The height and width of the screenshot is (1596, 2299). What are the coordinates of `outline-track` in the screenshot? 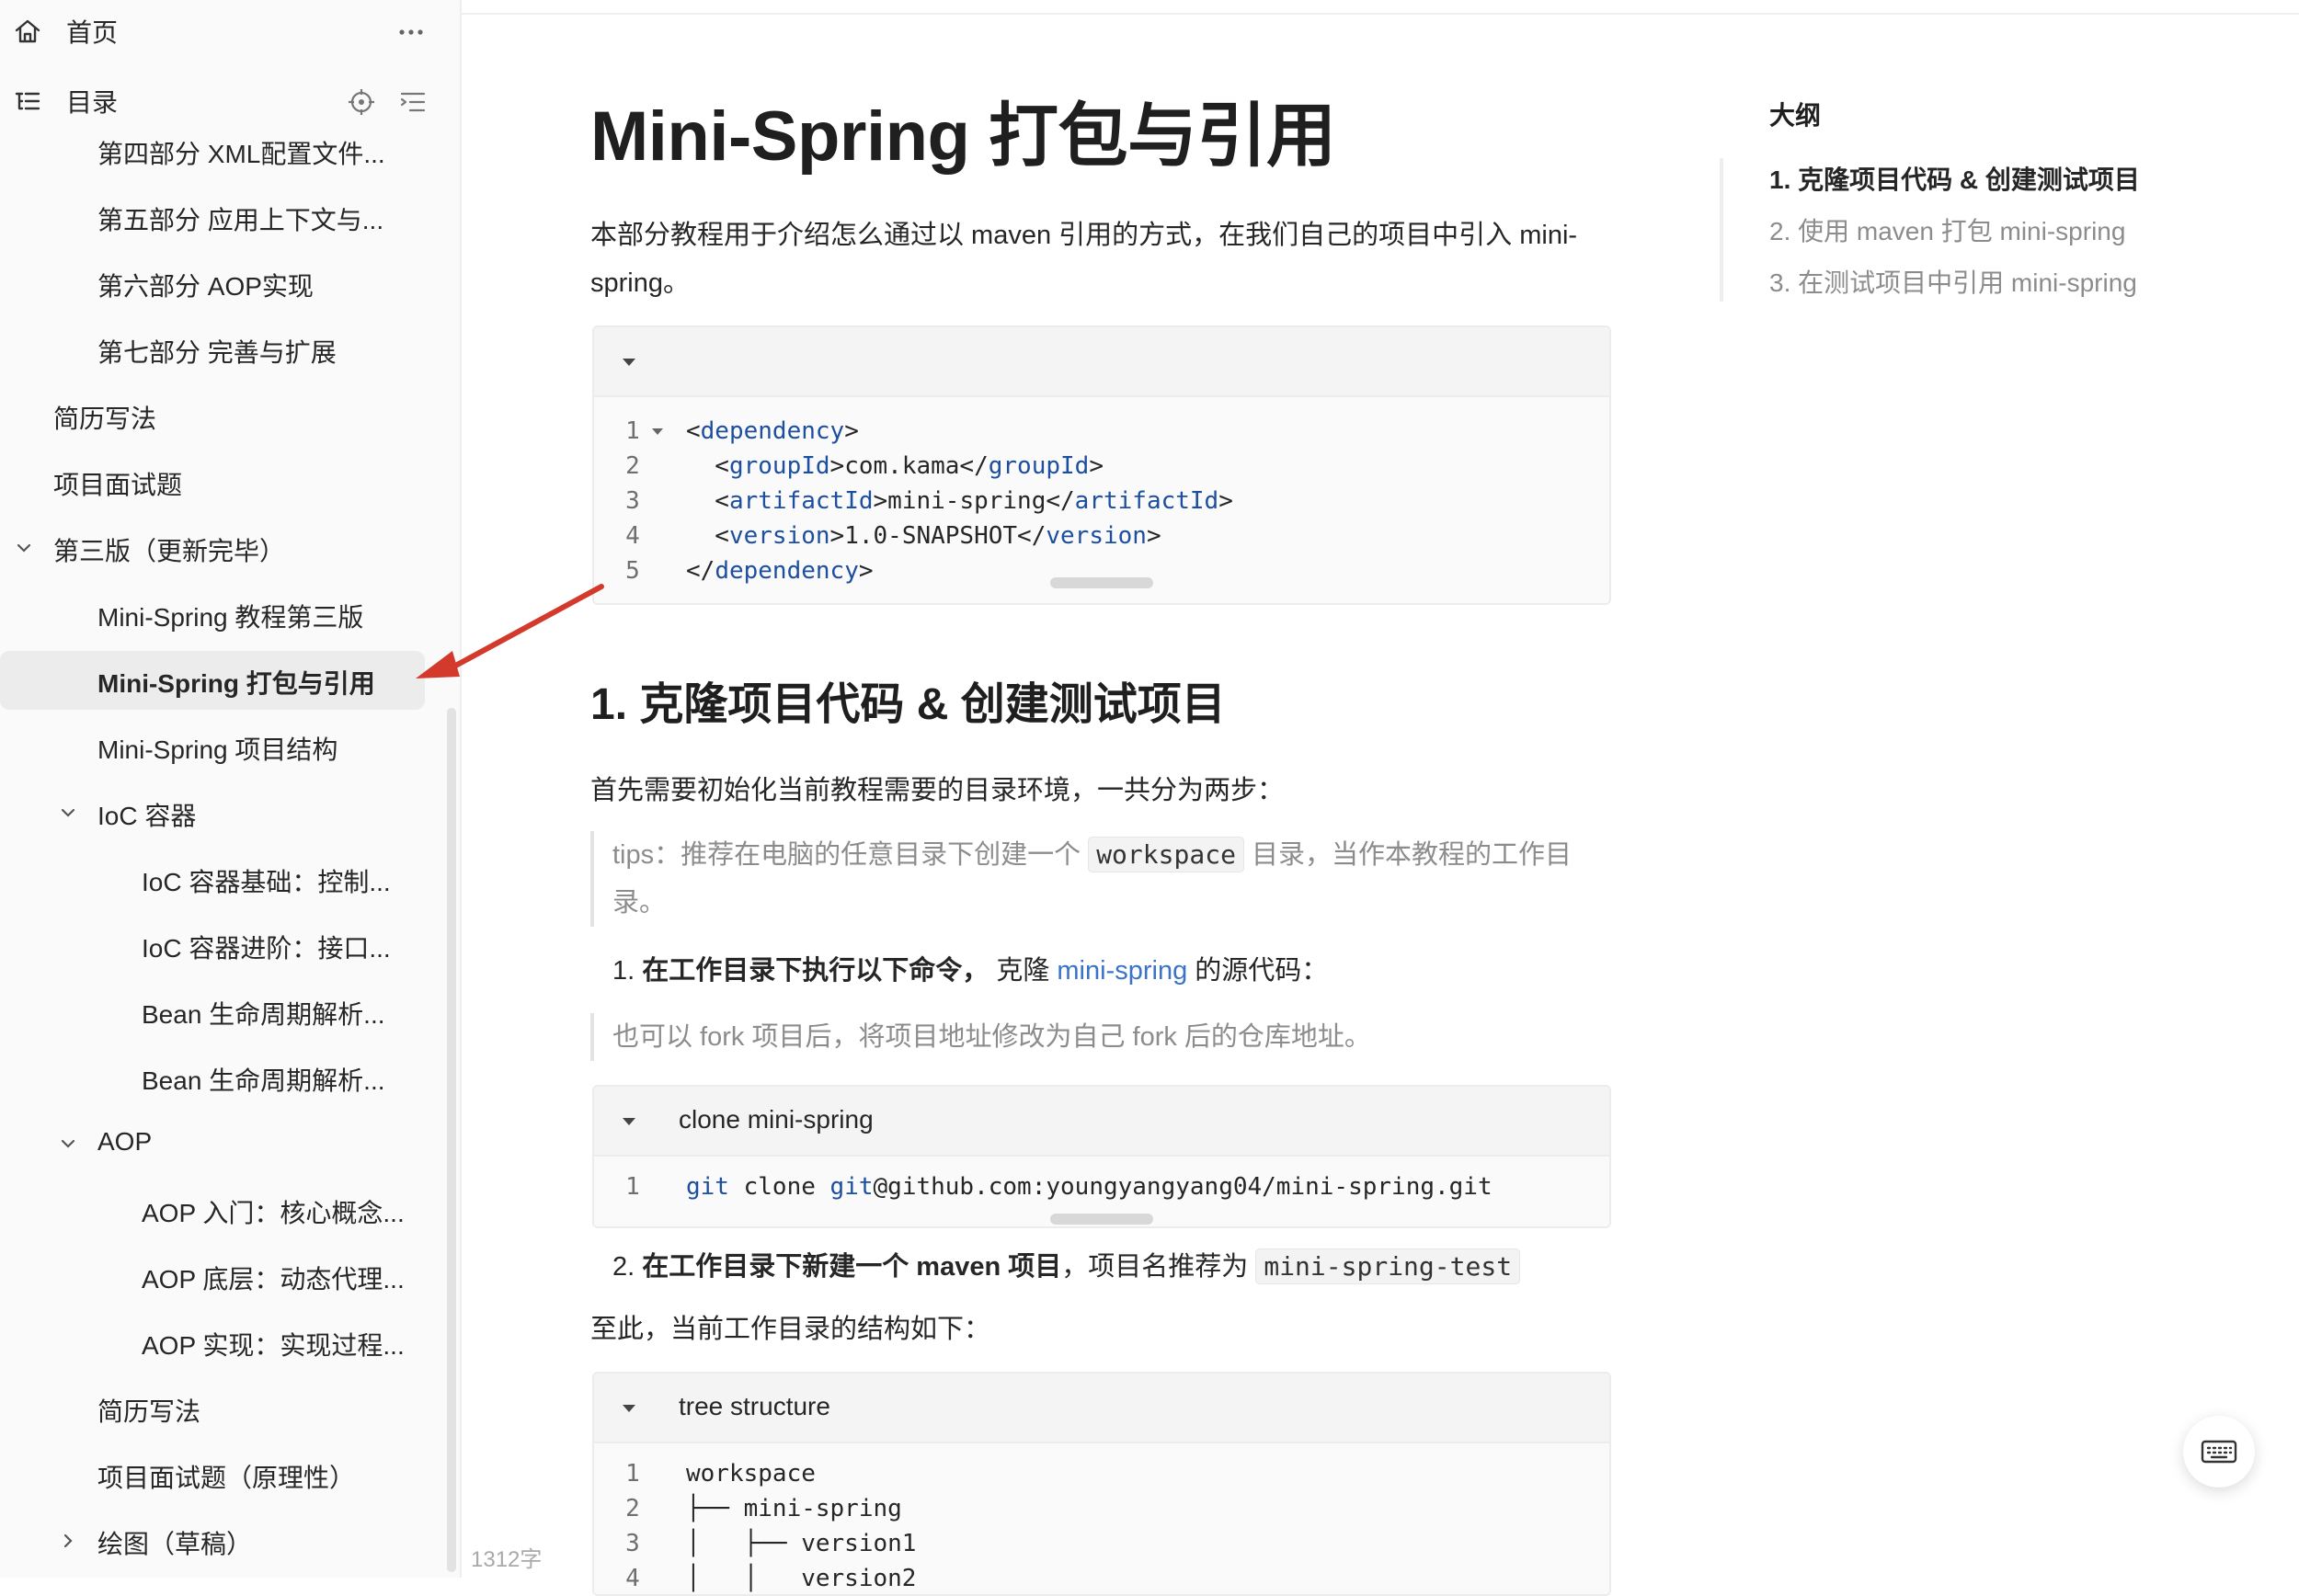 It's located at (1721, 230).